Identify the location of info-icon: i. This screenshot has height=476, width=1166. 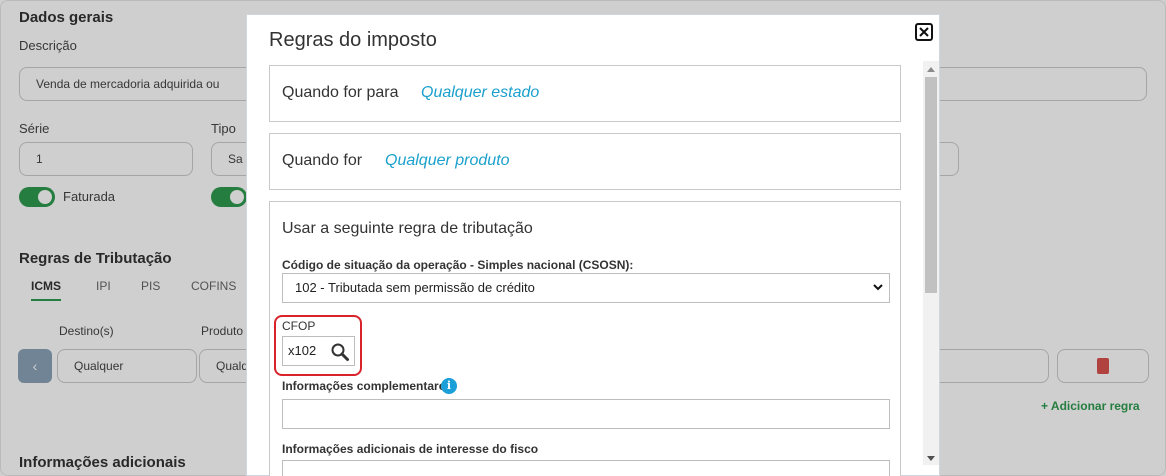
(449, 386).